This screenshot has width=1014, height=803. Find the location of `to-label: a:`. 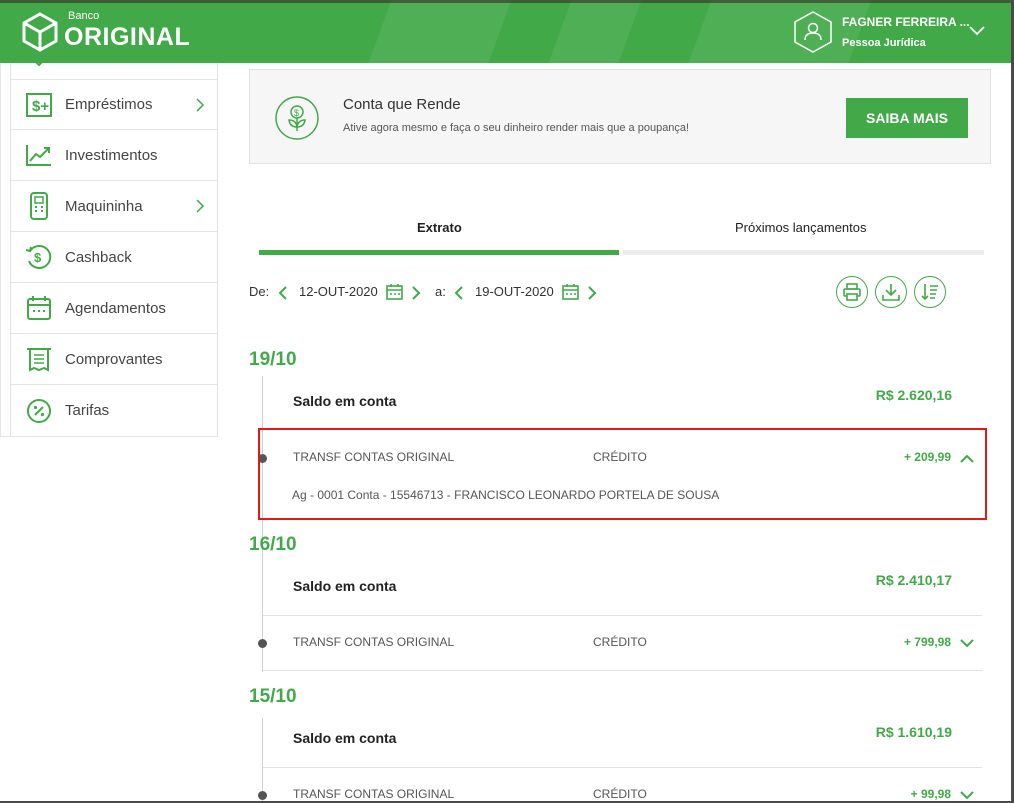

to-label: a: is located at coordinates (440, 291).